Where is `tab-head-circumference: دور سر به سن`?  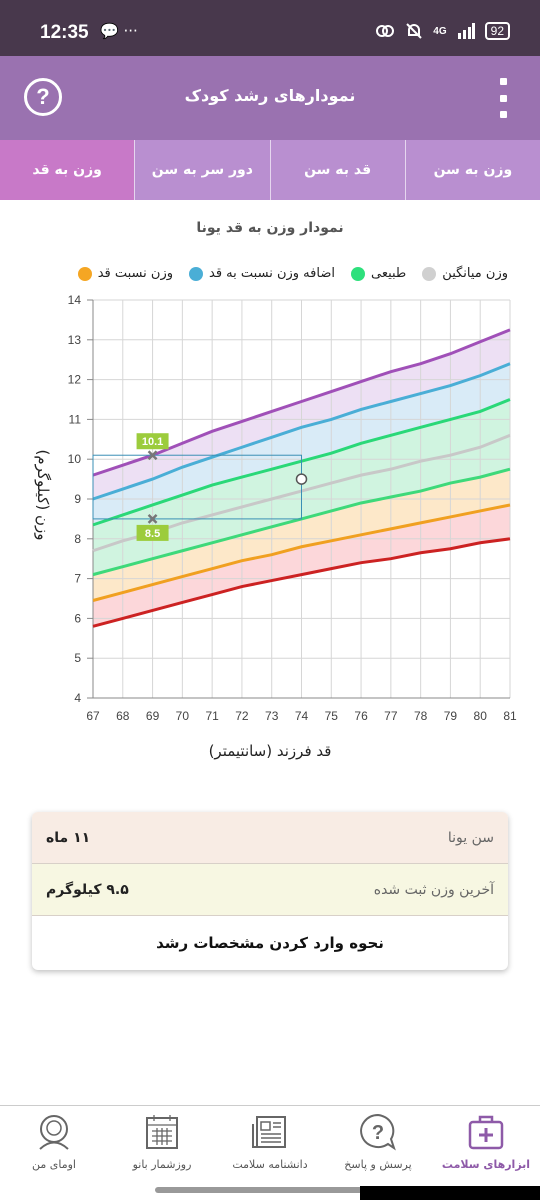 tab-head-circumference: دور سر به سن is located at coordinates (201, 170).